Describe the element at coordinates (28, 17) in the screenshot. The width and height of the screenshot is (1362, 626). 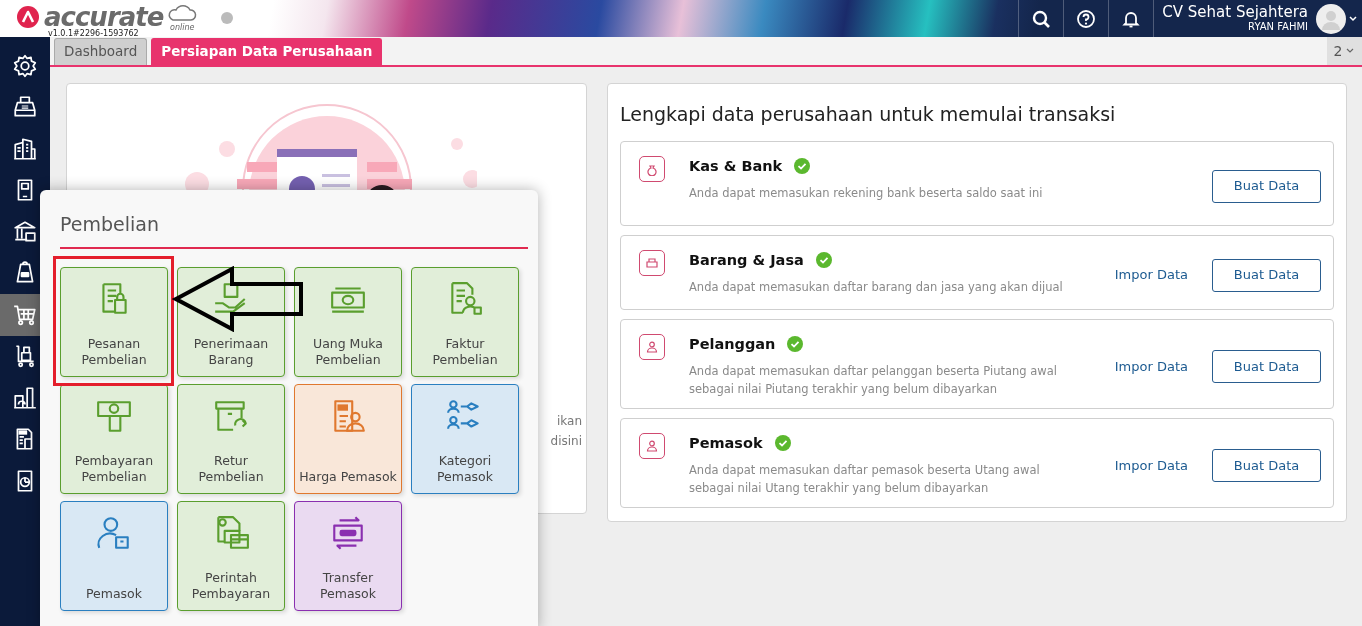
I see `logo-icon` at that location.